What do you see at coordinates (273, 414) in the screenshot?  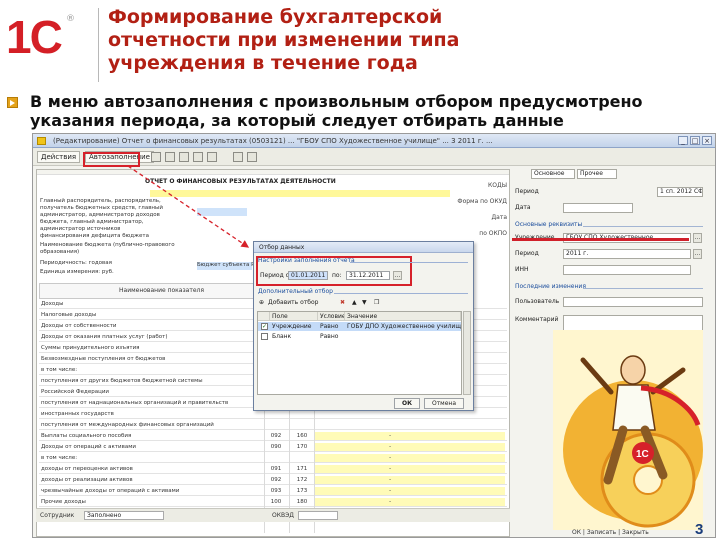 I see `table-row: иностранных государств` at bounding box center [273, 414].